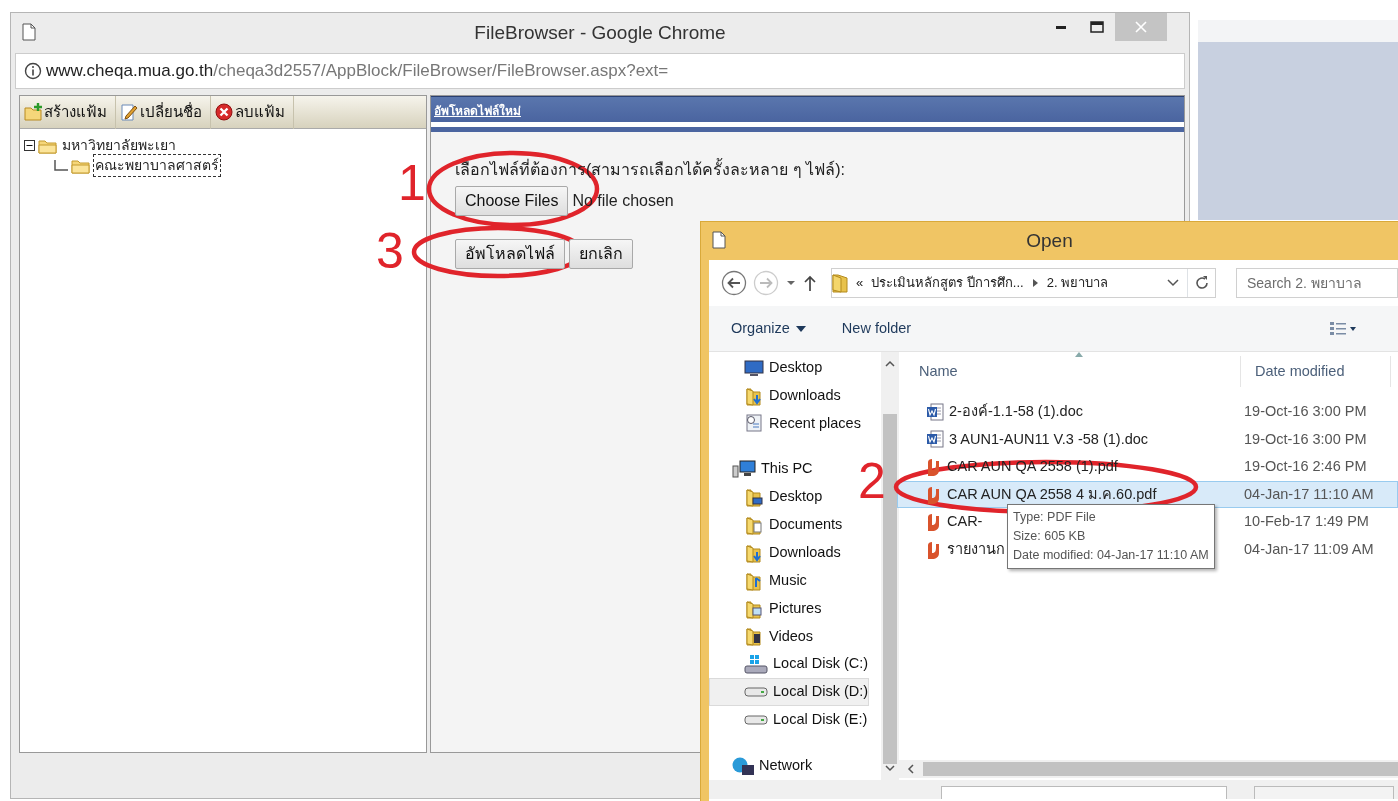 Image resolution: width=1398 pixels, height=801 pixels. Describe the element at coordinates (1049, 439) in the screenshot. I see `file-name: 3 AUN1-AUN11 V.3 -58 (1).doc` at that location.